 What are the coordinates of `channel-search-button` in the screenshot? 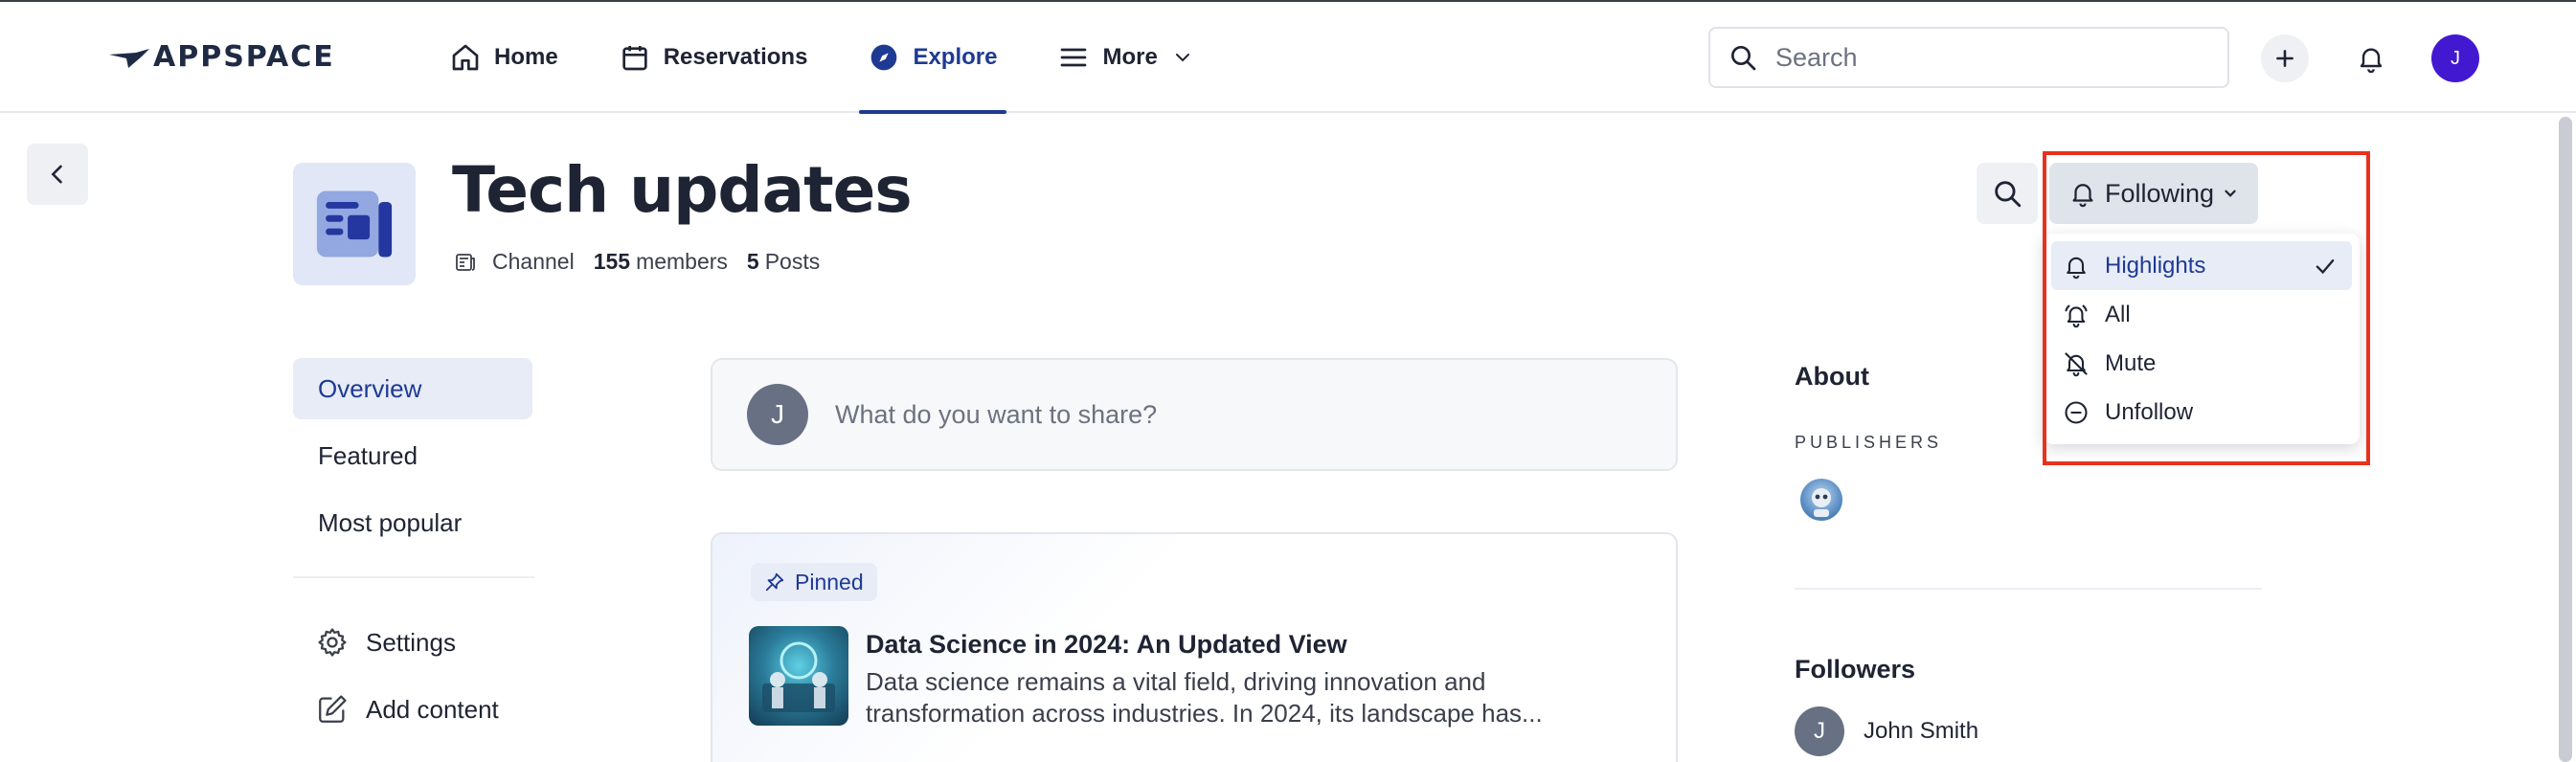 It's located at (2007, 194).